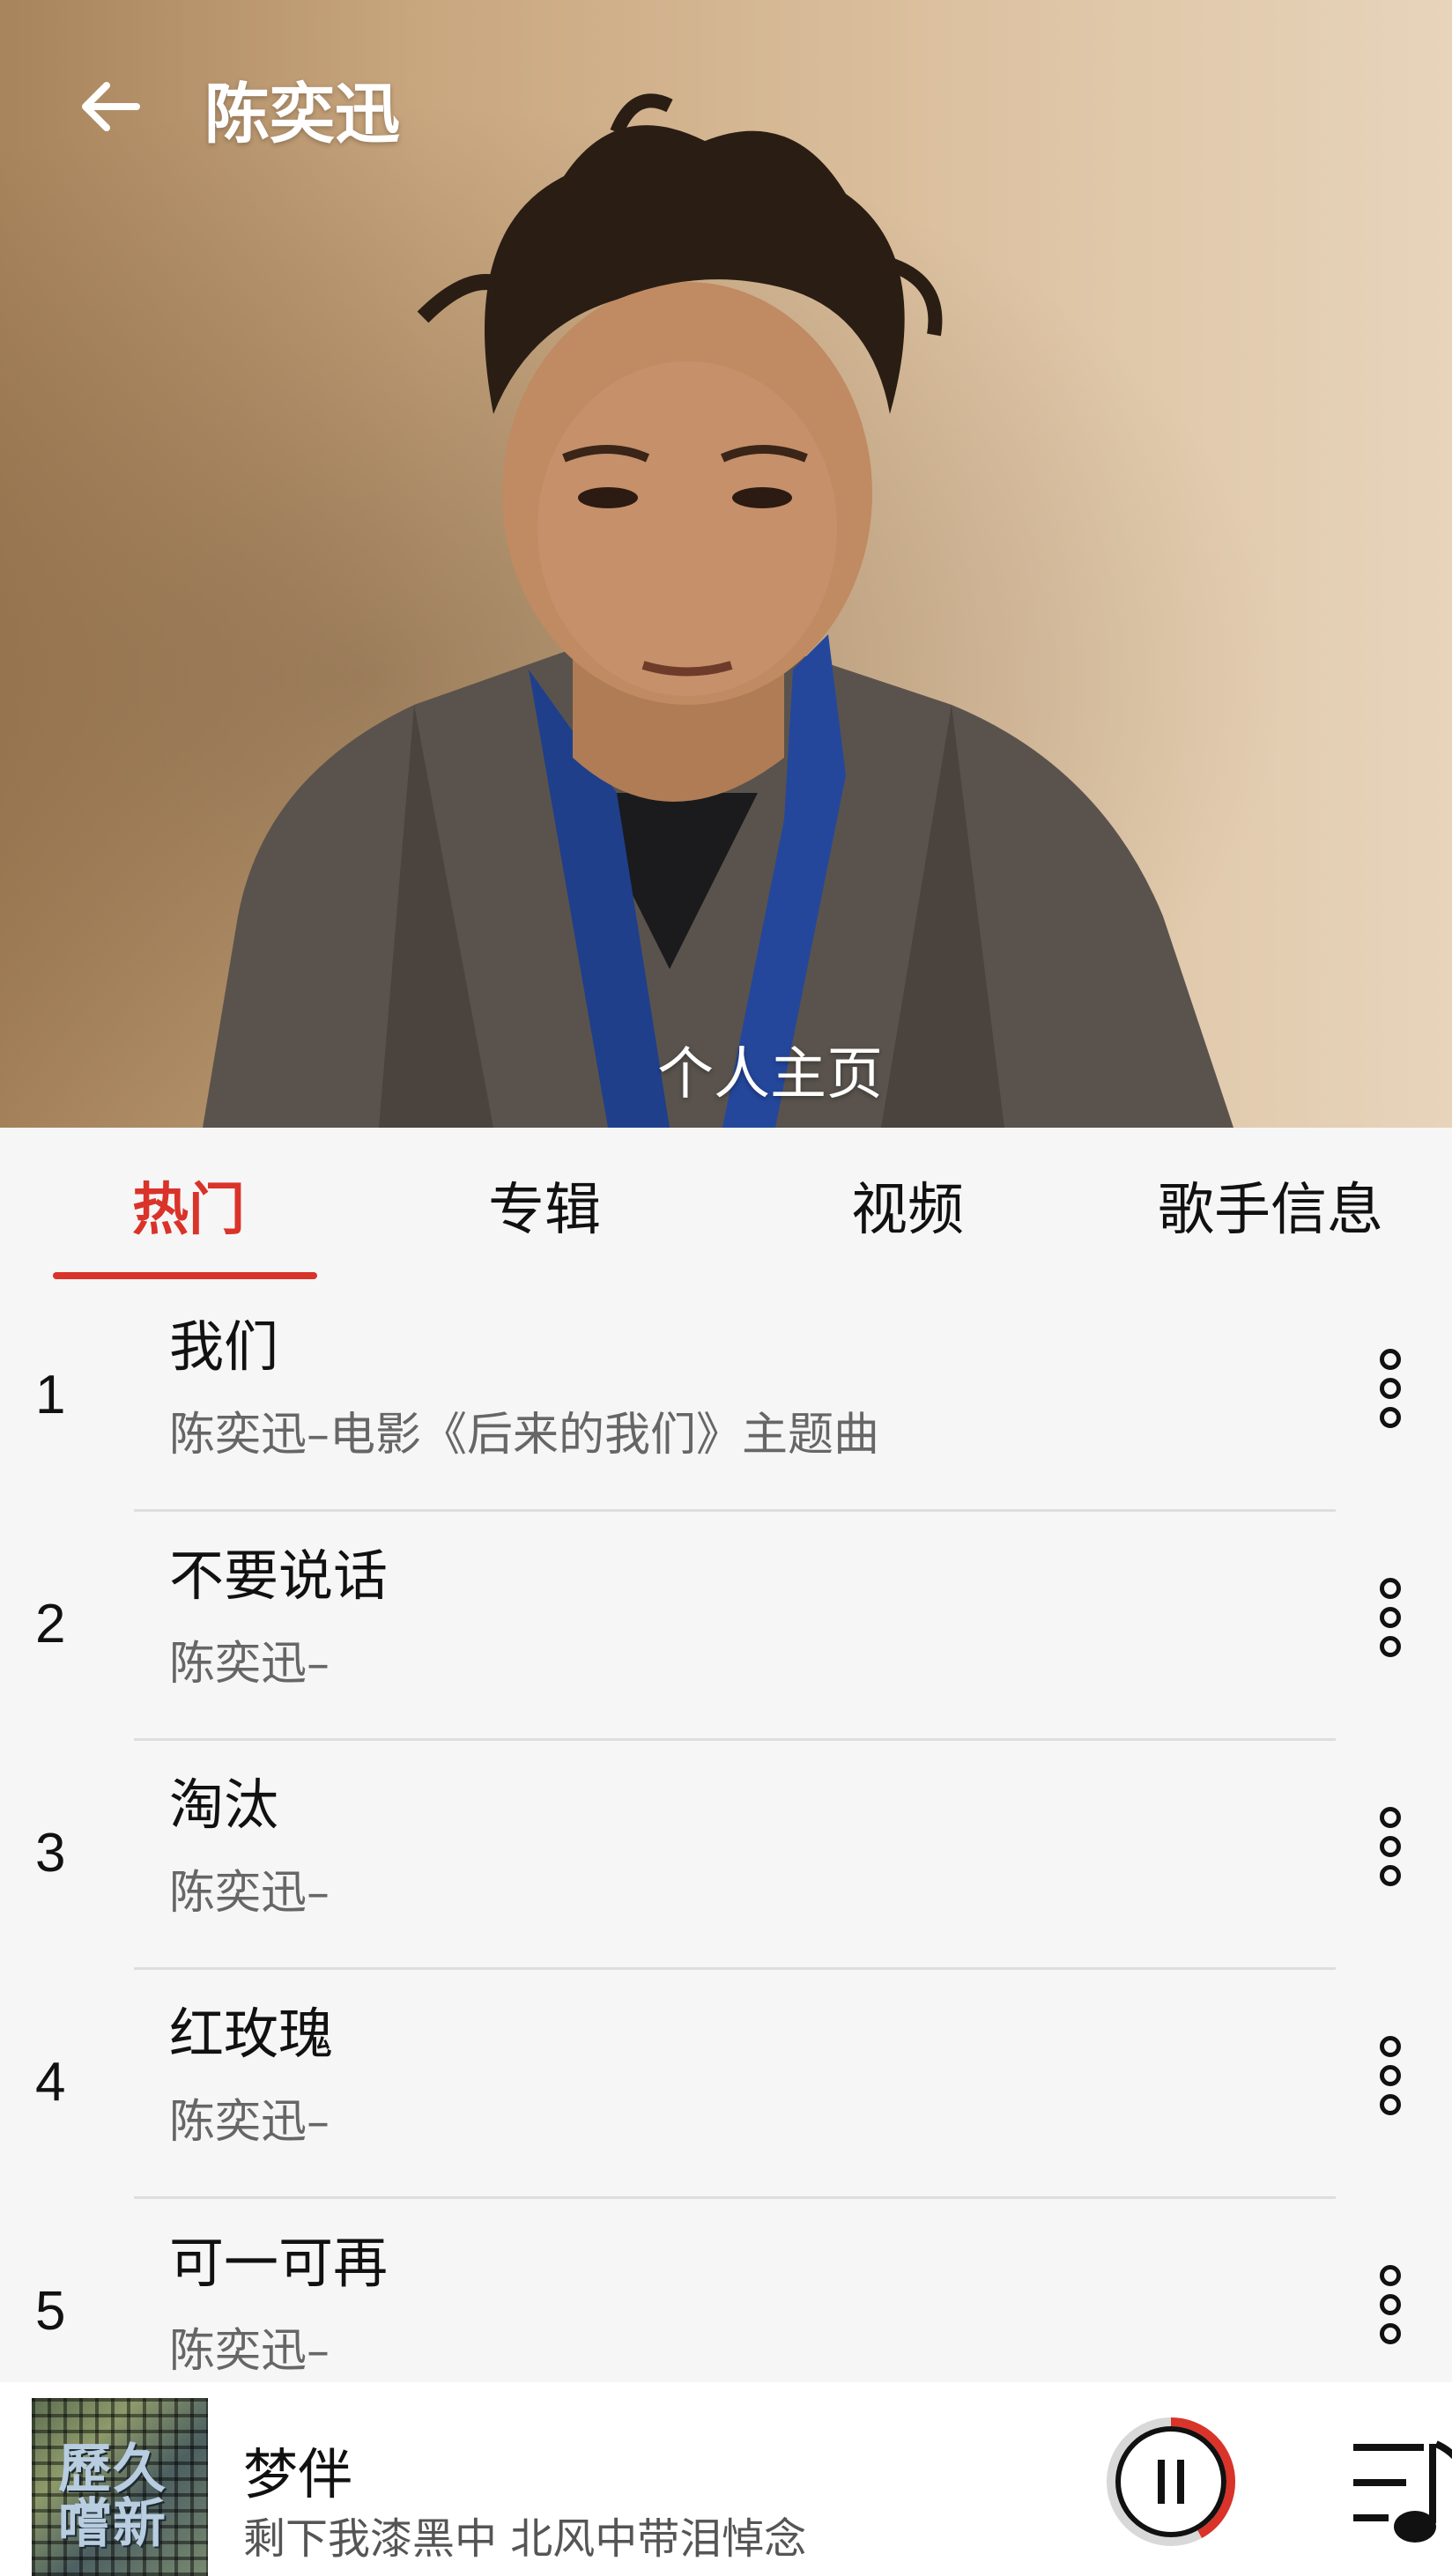 The height and width of the screenshot is (2576, 1452). What do you see at coordinates (525, 2539) in the screenshot?
I see `now-playing-lyric: 剩下我漆黑中 北风中带泪悼念` at bounding box center [525, 2539].